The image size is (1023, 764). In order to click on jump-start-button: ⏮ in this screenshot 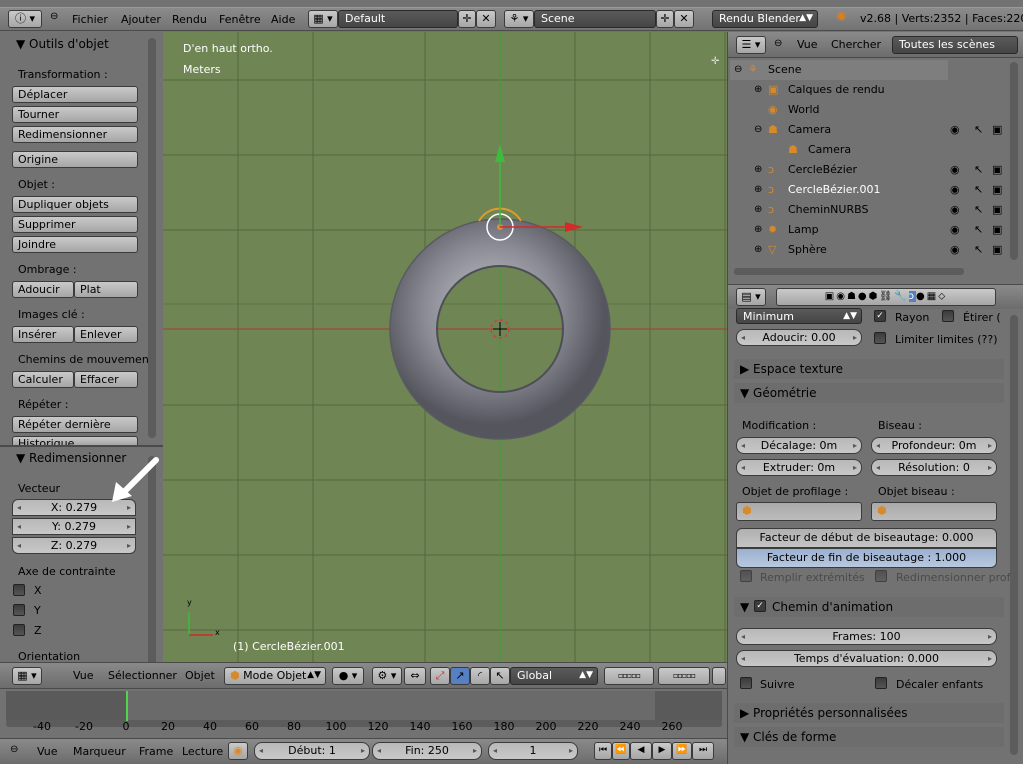, I will do `click(603, 751)`.